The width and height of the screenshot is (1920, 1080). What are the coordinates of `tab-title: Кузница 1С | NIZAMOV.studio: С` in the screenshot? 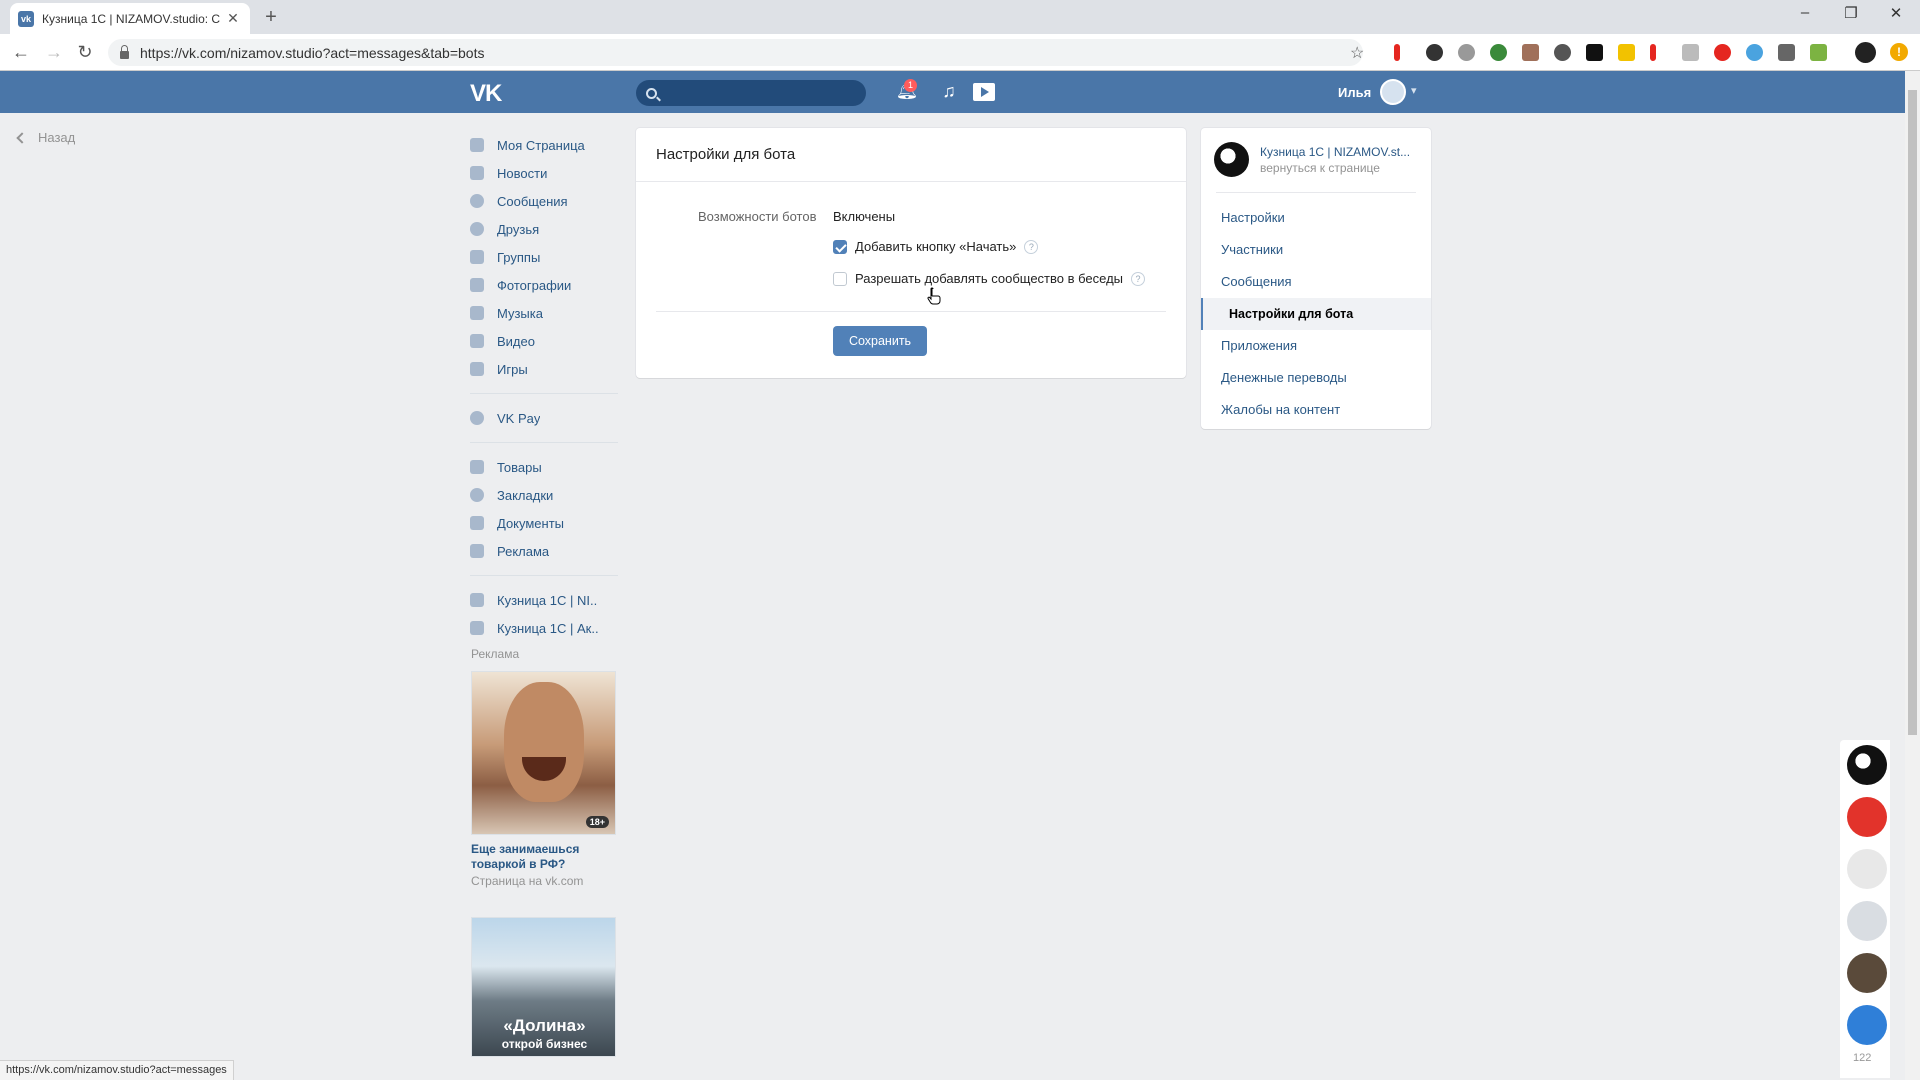 It's located at (131, 18).